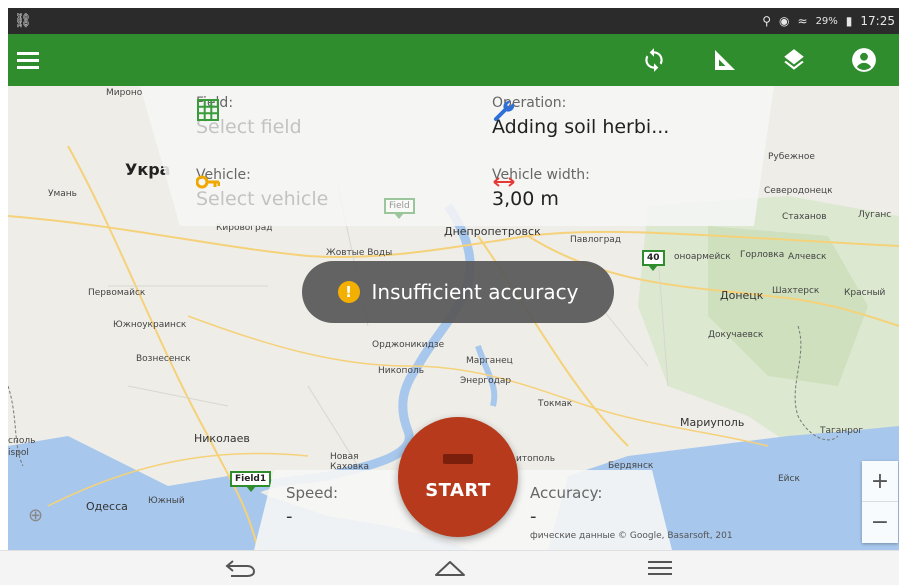 This screenshot has width=899, height=585. Describe the element at coordinates (767, 21) in the screenshot. I see `location-icon: ⚲` at that location.